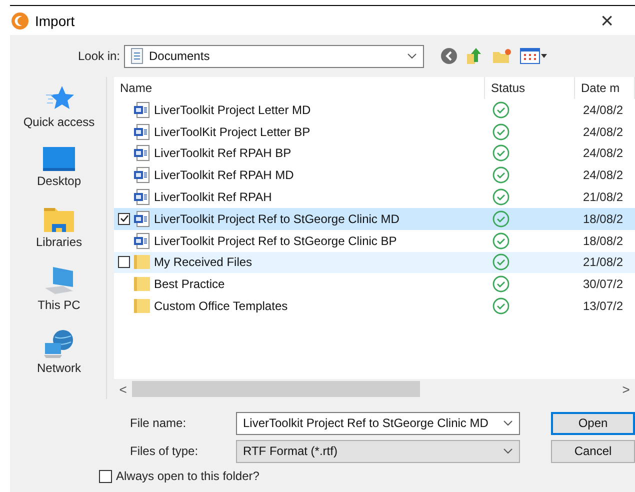 The height and width of the screenshot is (492, 635). Describe the element at coordinates (534, 56) in the screenshot. I see `view-menu-icon` at that location.